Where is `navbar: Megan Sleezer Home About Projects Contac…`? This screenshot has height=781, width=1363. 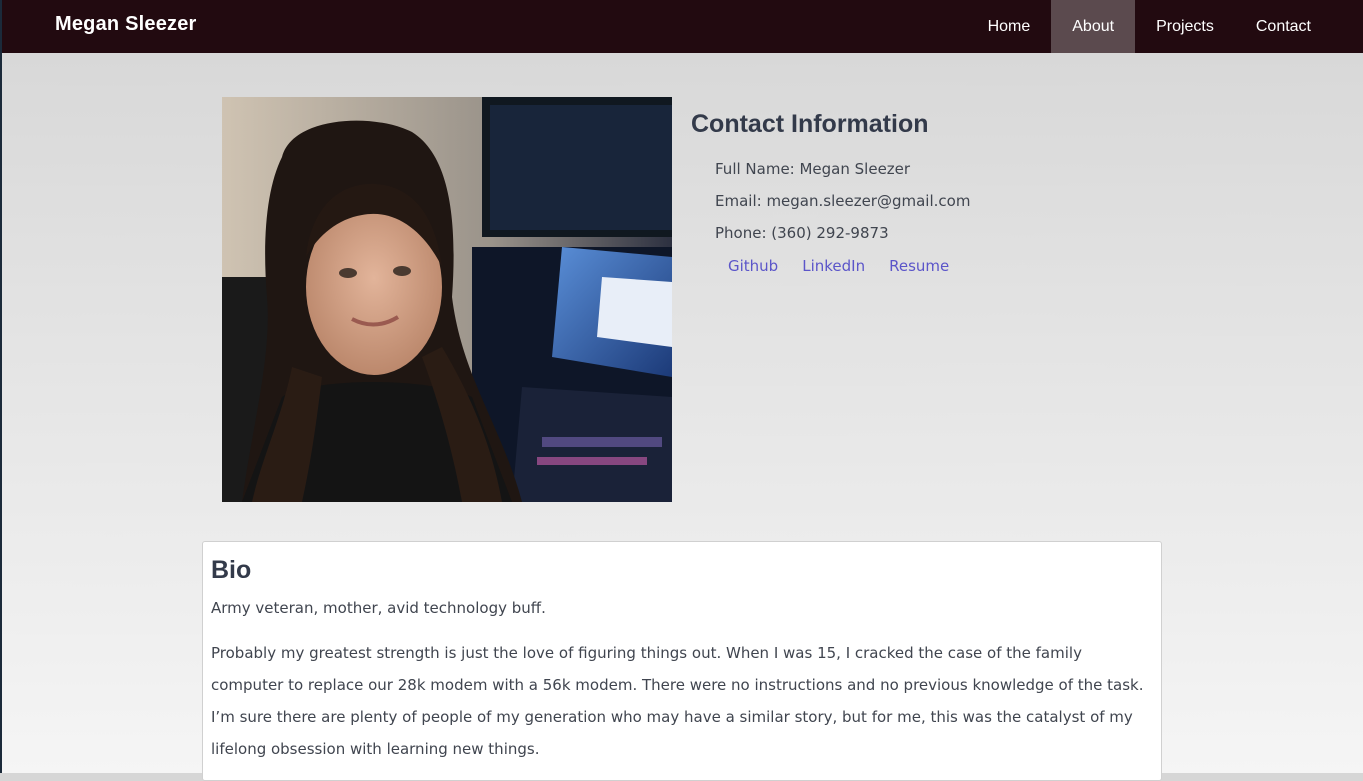 navbar: Megan Sleezer Home About Projects Contac… is located at coordinates (682, 26).